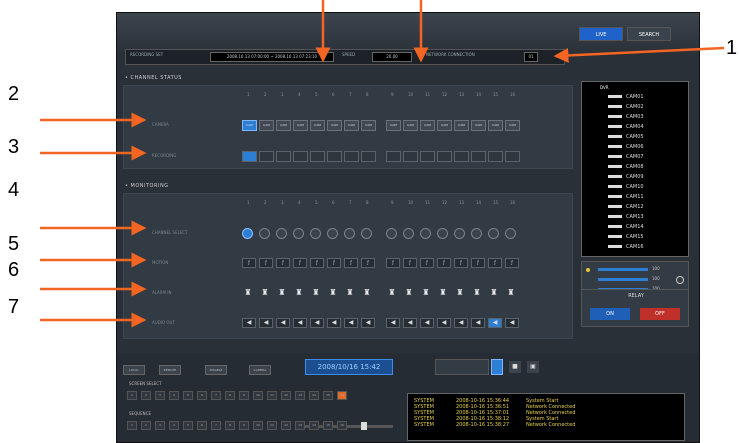 The height and width of the screenshot is (443, 739). I want to click on arrow-network-connection, so click(639, 54).